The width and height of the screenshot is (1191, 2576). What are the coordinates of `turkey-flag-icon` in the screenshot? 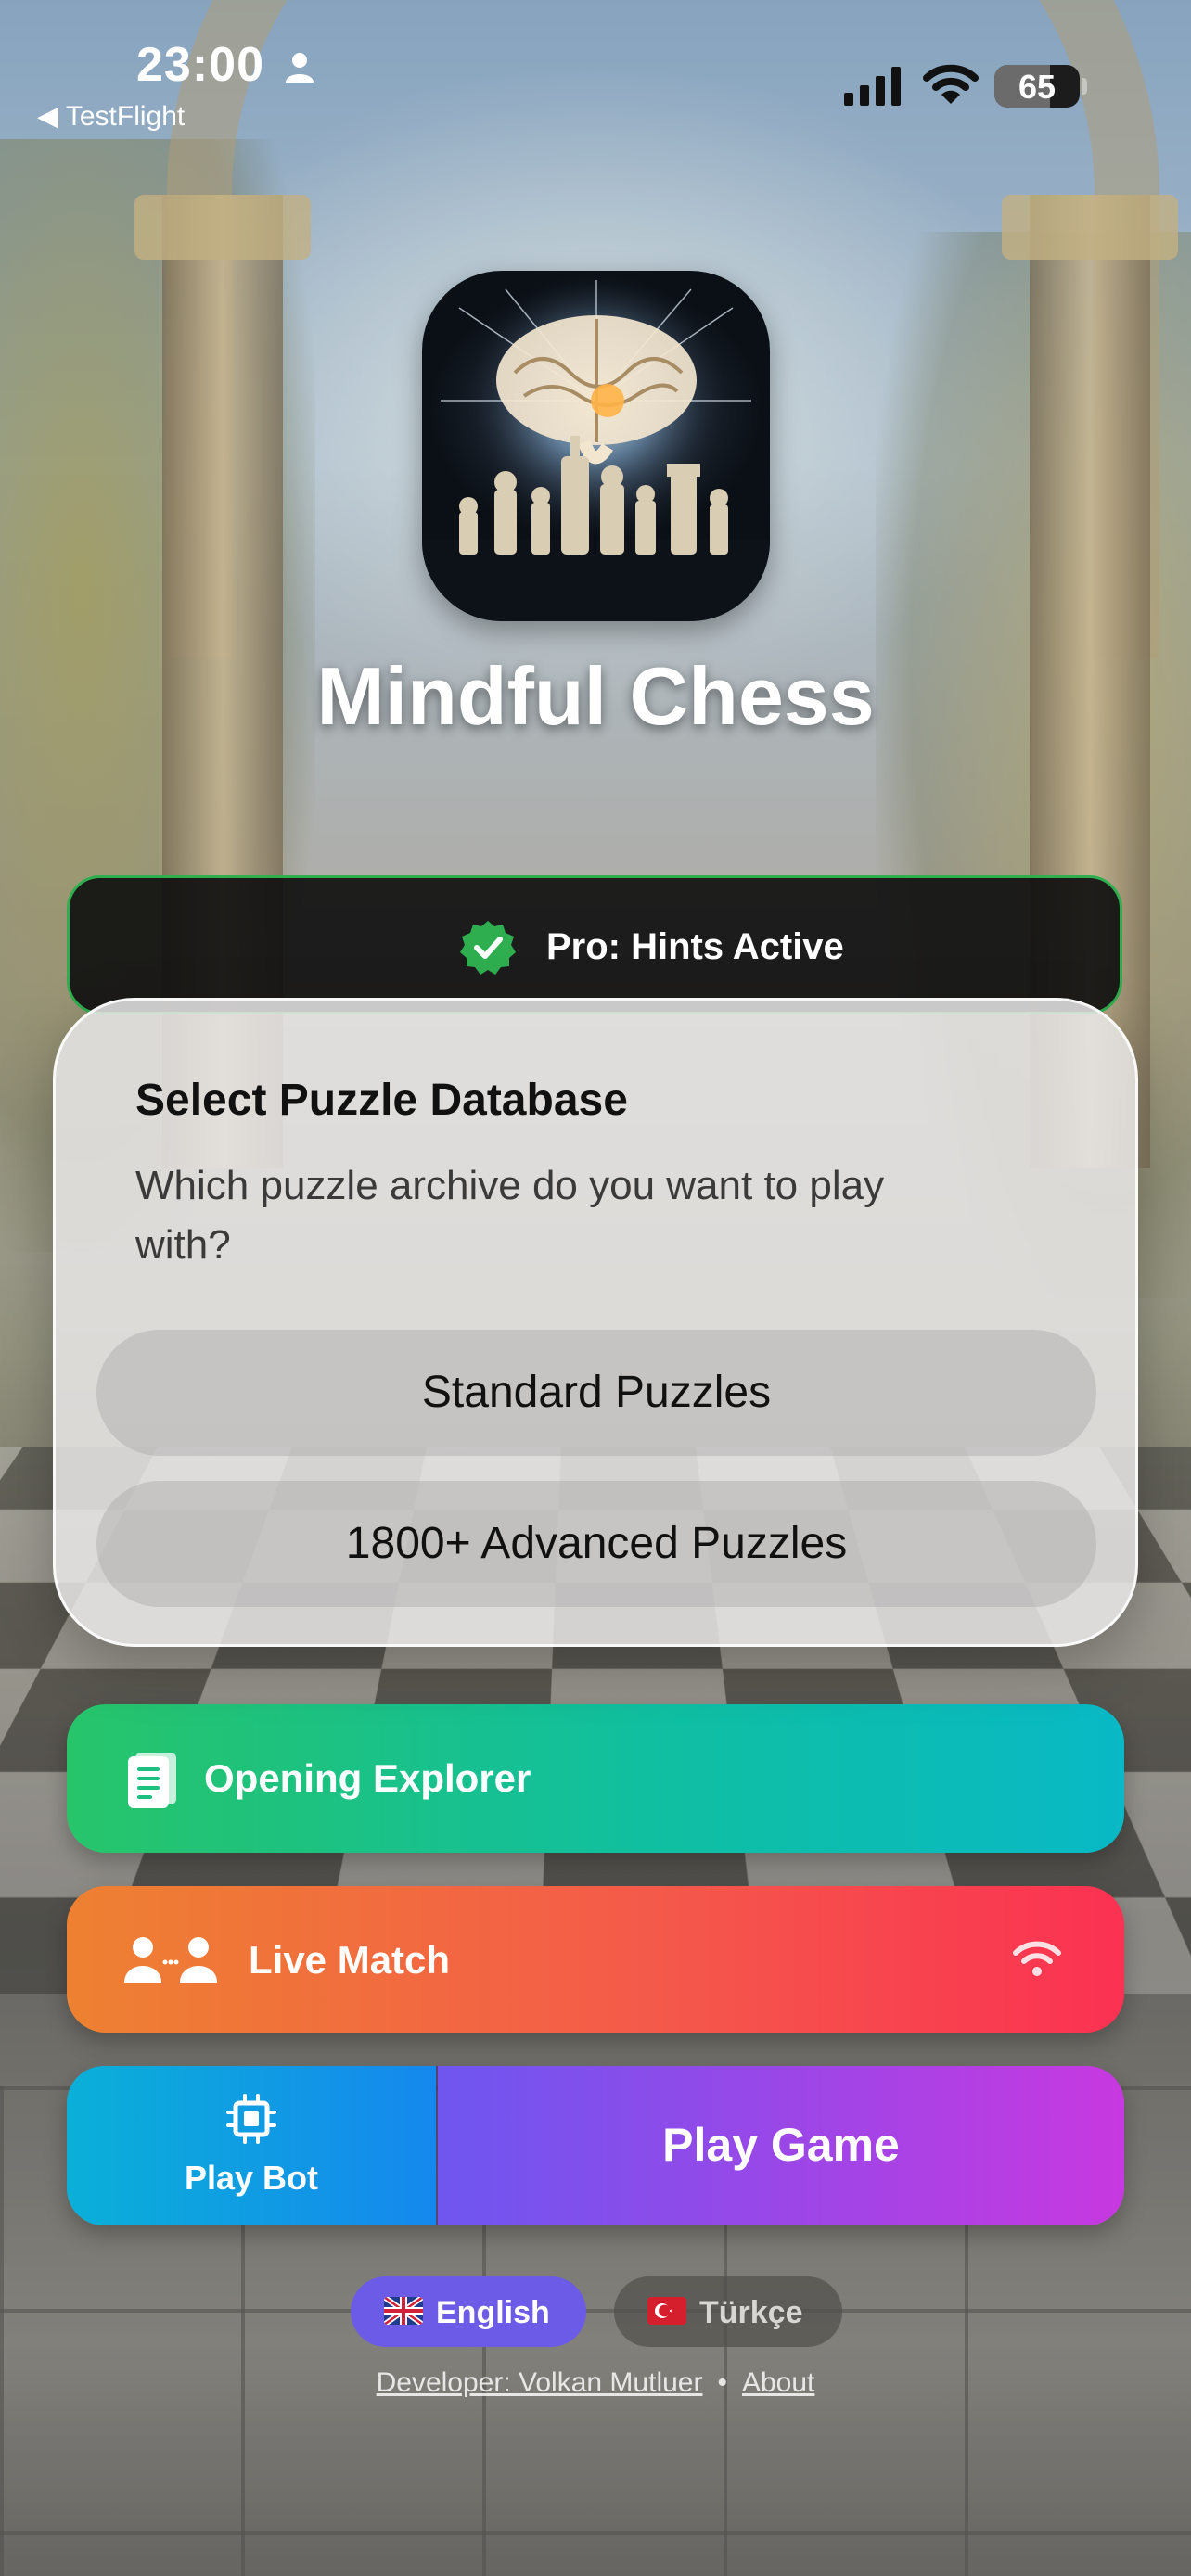 It's located at (666, 2311).